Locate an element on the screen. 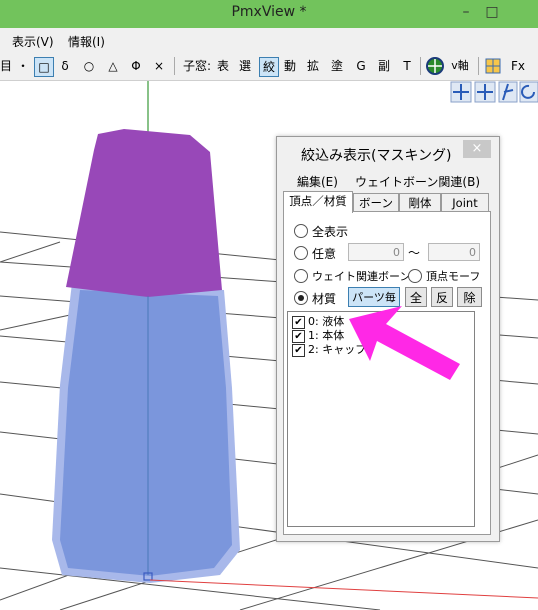 This screenshot has width=538, height=610. annotation-arrow-overlay is located at coordinates (404, 343).